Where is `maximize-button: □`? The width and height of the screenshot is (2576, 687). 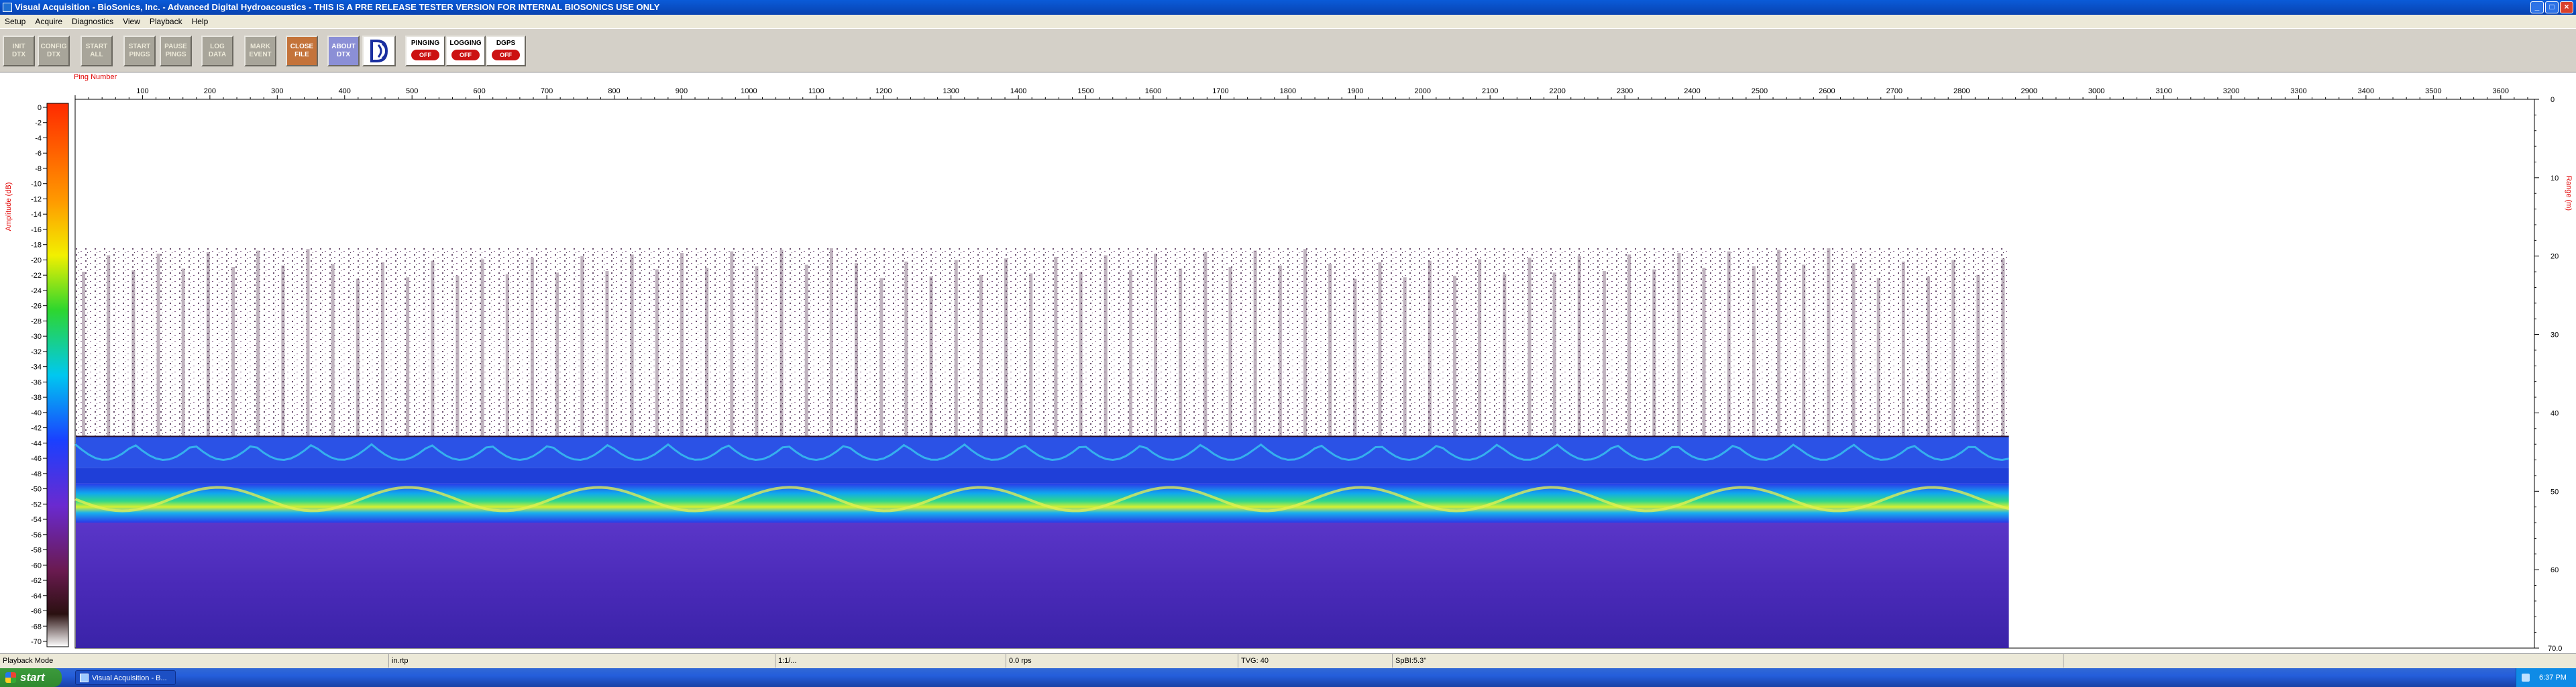
maximize-button: □ is located at coordinates (2552, 7).